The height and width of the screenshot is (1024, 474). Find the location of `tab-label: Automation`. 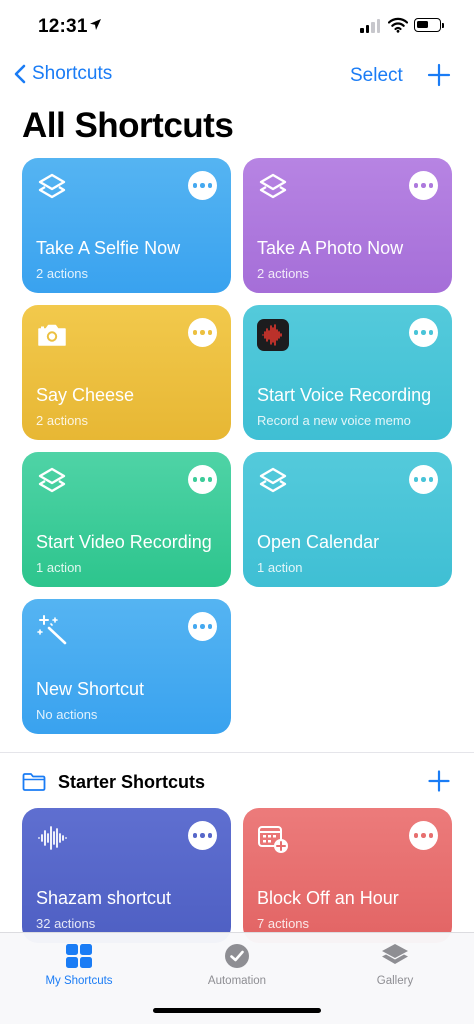

tab-label: Automation is located at coordinates (237, 981).